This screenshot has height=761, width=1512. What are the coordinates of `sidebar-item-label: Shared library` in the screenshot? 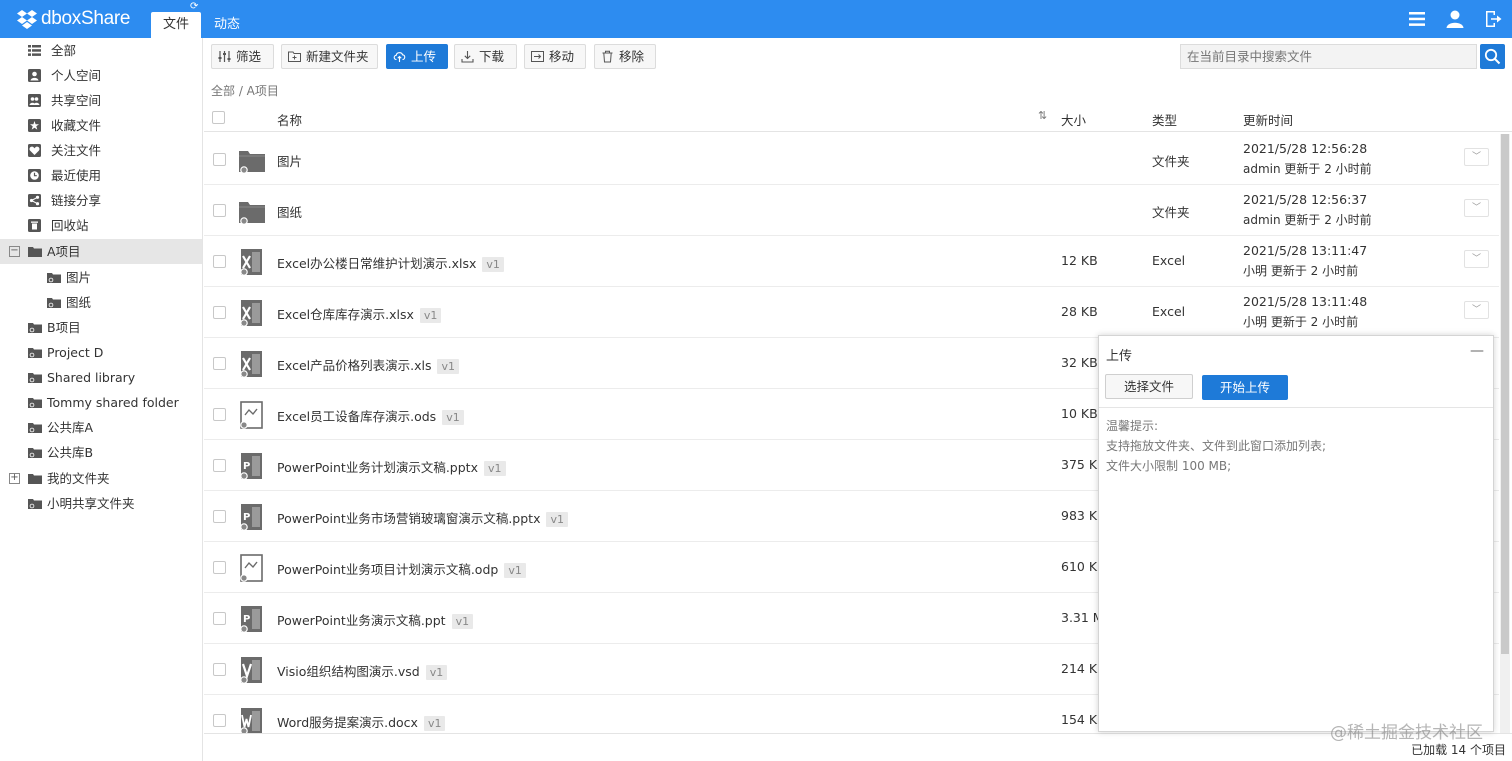 It's located at (91, 377).